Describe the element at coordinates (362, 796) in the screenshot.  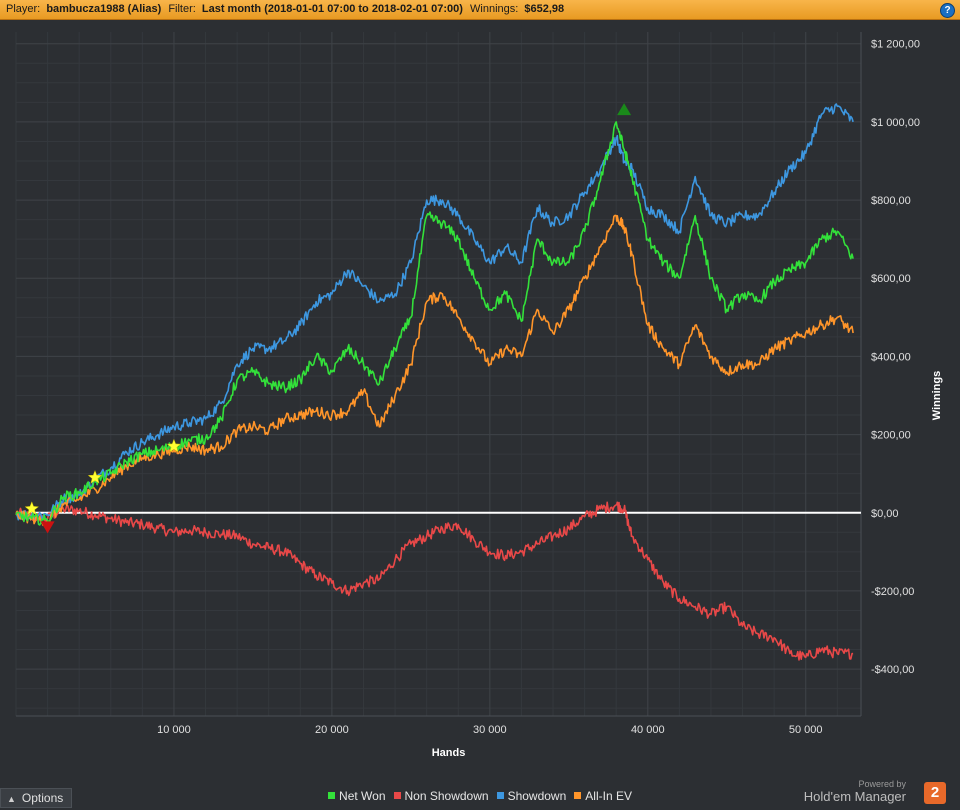
I see `legend-label: Net Won` at that location.